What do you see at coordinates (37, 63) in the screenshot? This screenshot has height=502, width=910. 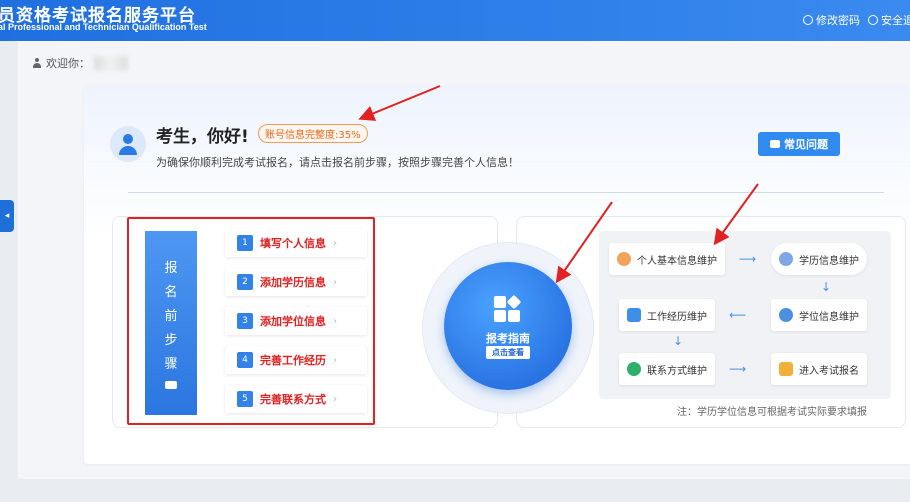 I see `user-icon` at bounding box center [37, 63].